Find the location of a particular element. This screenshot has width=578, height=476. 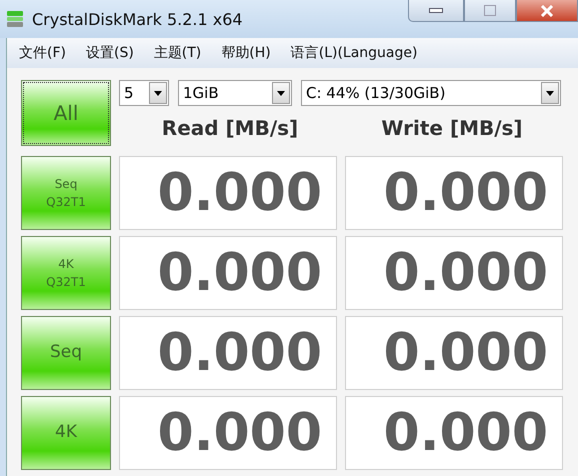

all-button: All is located at coordinates (66, 113).